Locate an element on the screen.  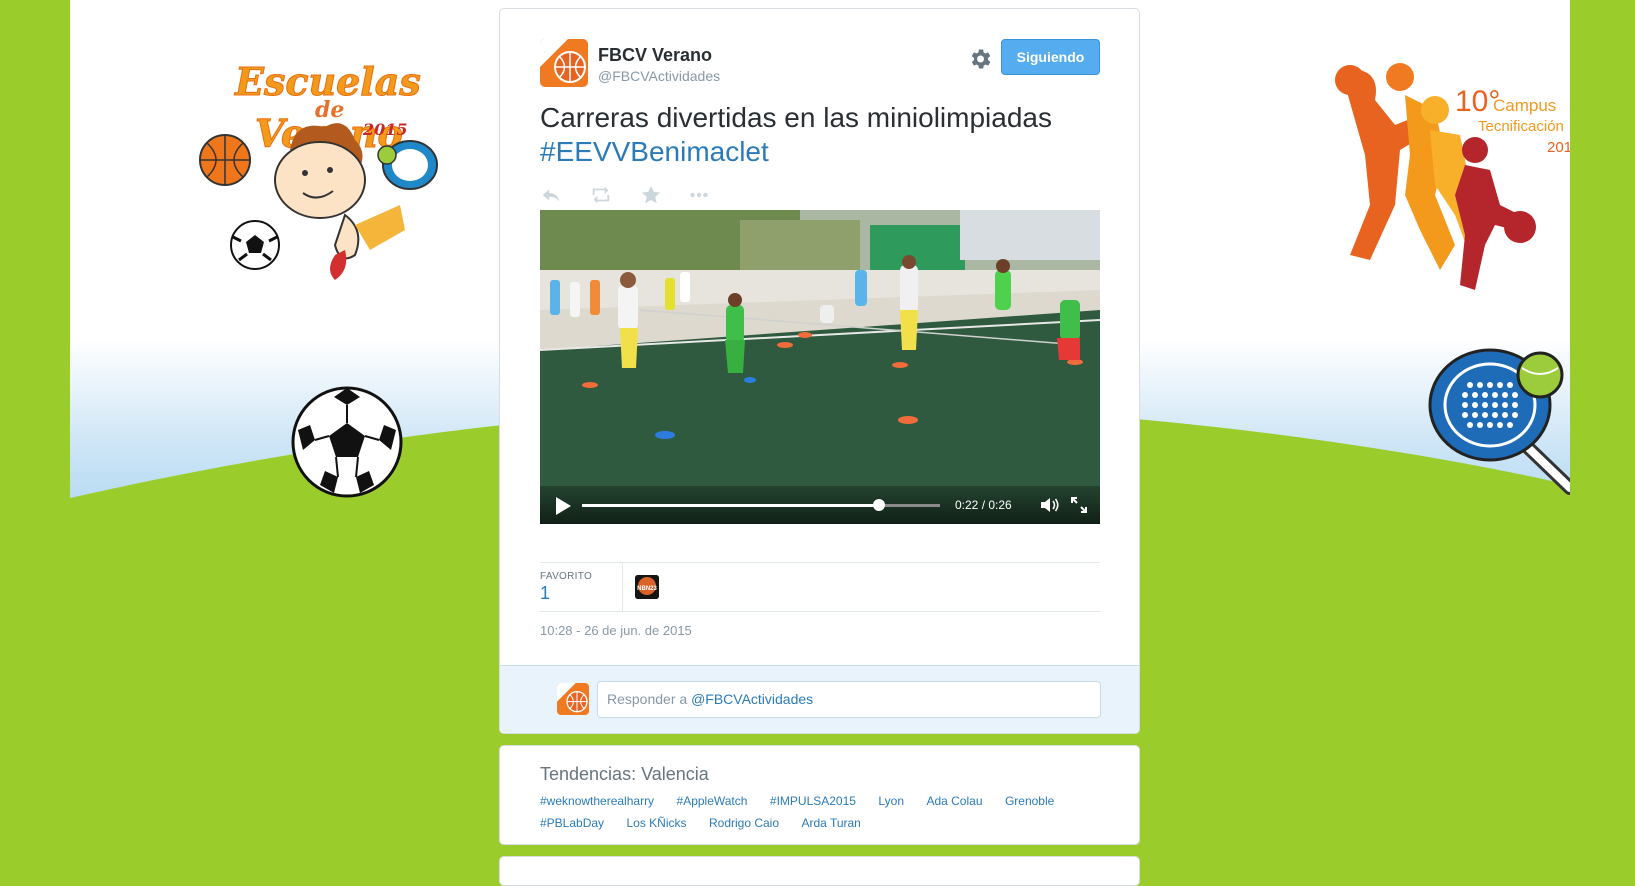
small-soccer-ball-icon is located at coordinates (255, 245).